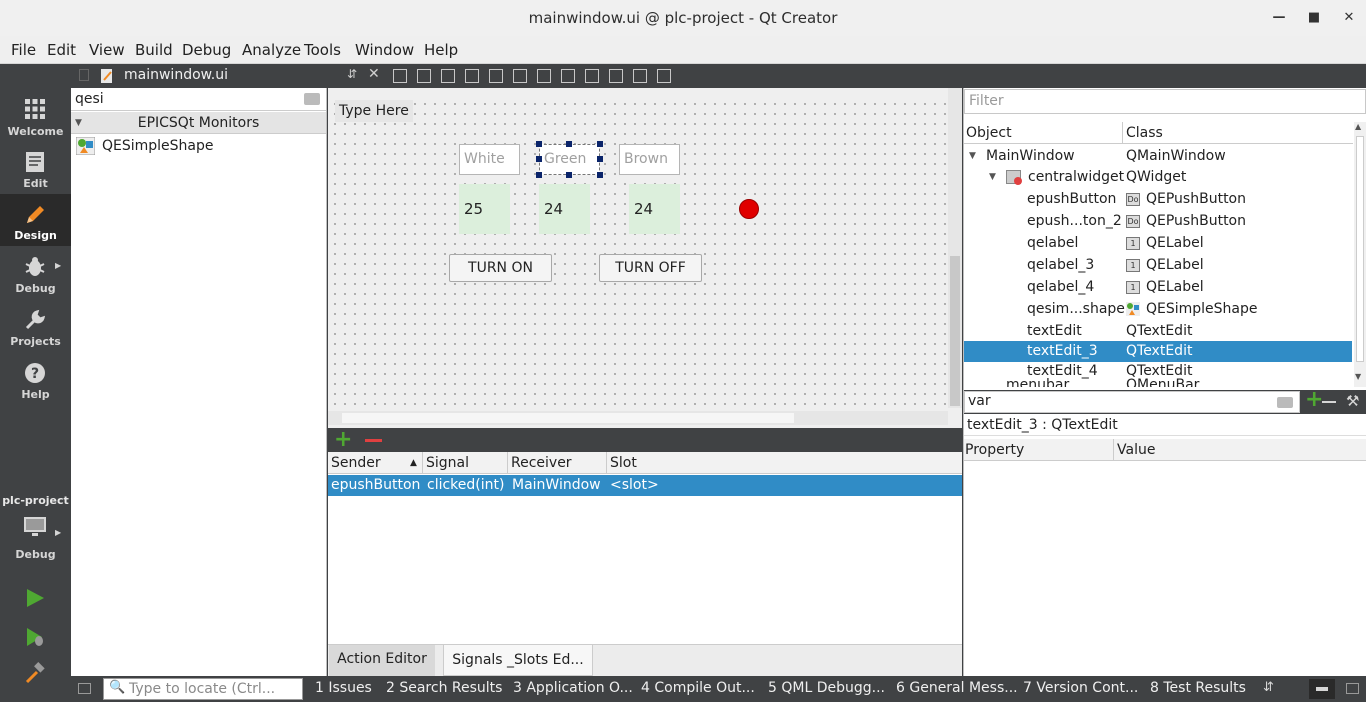  Describe the element at coordinates (154, 50) in the screenshot. I see `menu-build: Build` at that location.